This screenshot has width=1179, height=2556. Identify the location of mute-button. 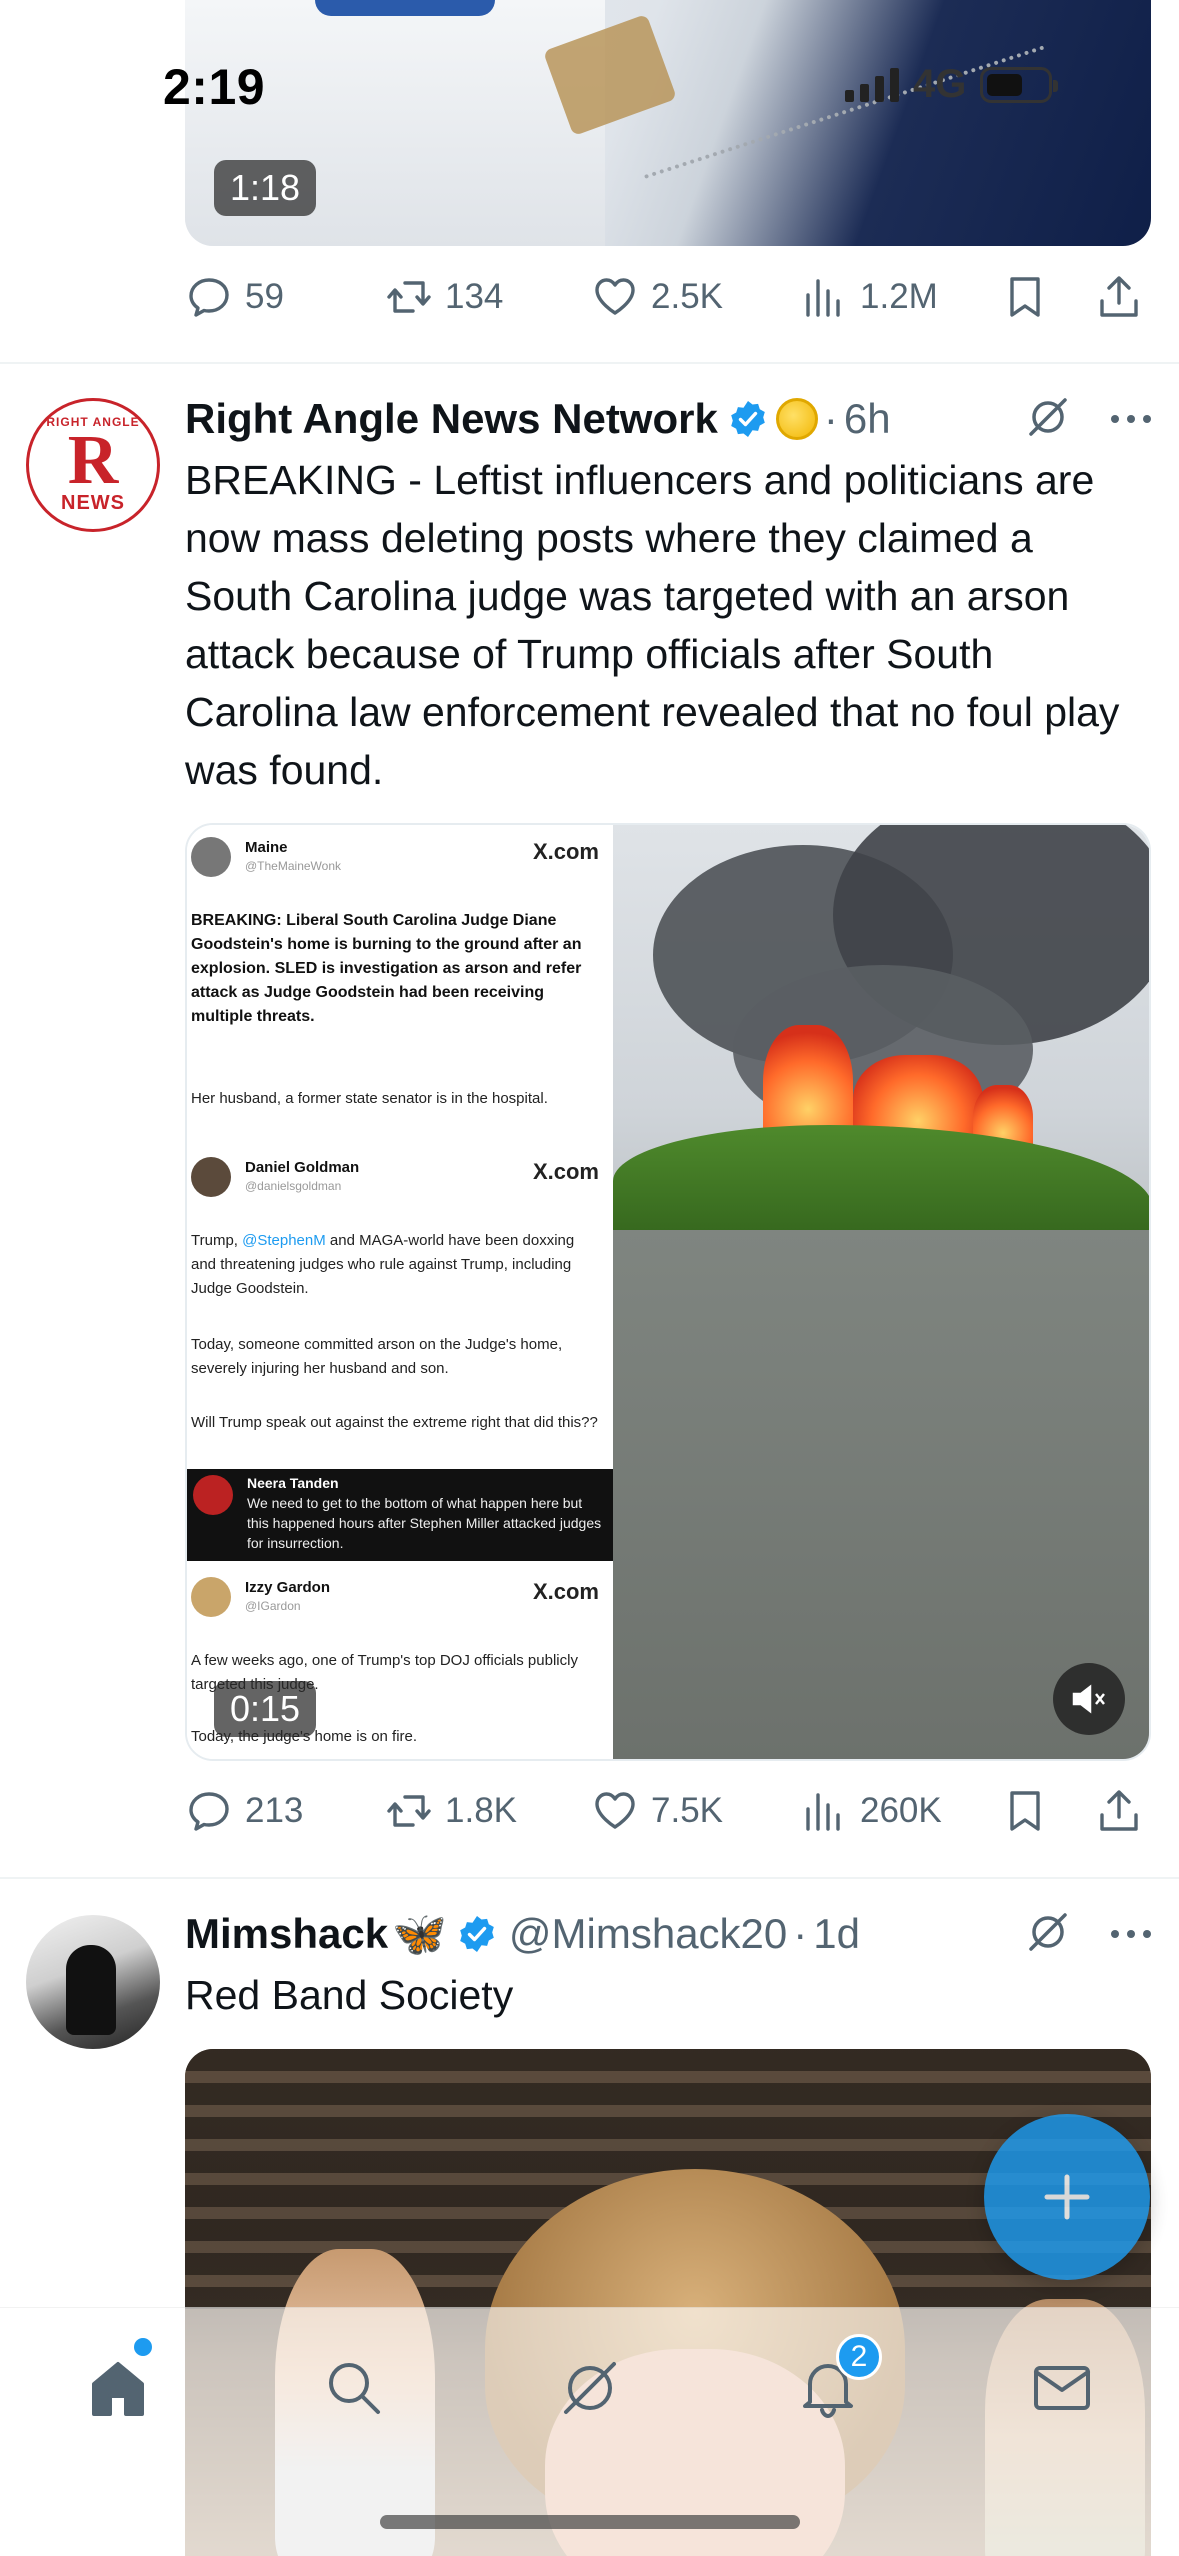
(1089, 1699).